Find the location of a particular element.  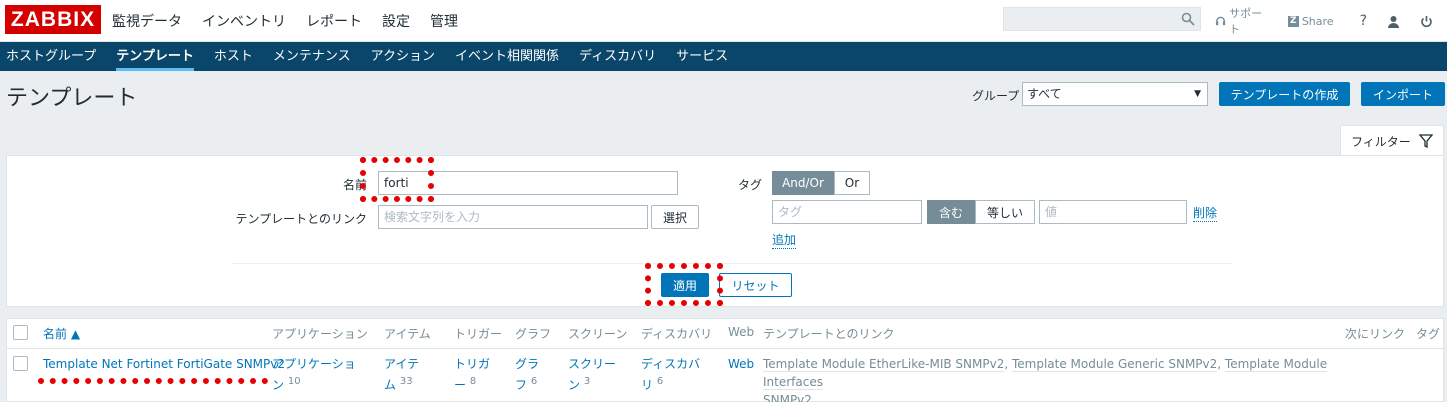

menu-monitoring: 監視データ is located at coordinates (147, 21).